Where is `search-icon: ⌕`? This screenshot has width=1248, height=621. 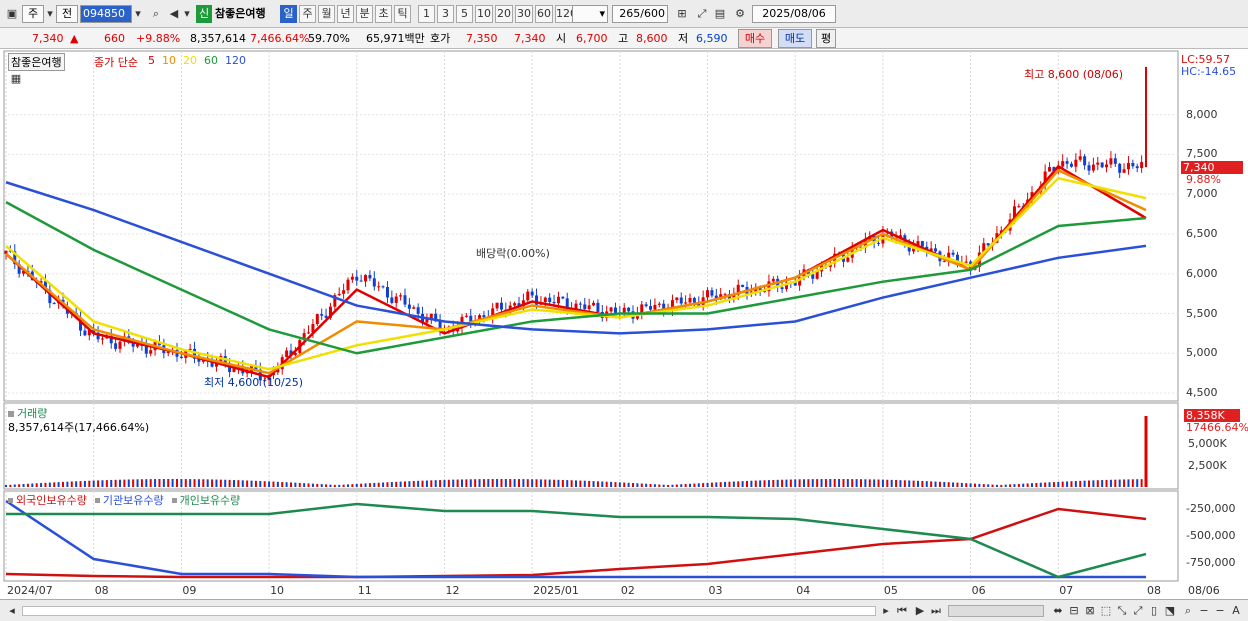
search-icon: ⌕ is located at coordinates (156, 14).